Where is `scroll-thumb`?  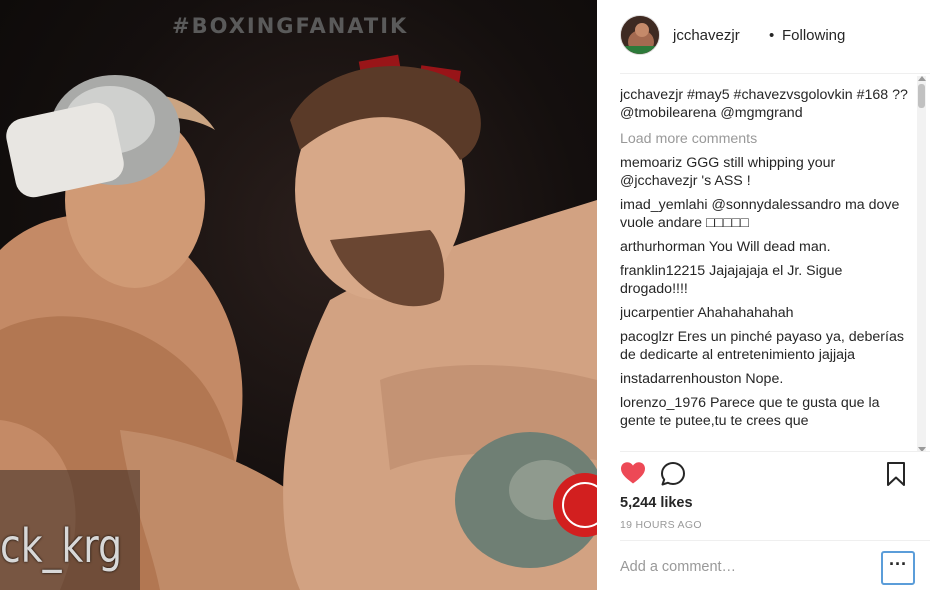 scroll-thumb is located at coordinates (921, 96).